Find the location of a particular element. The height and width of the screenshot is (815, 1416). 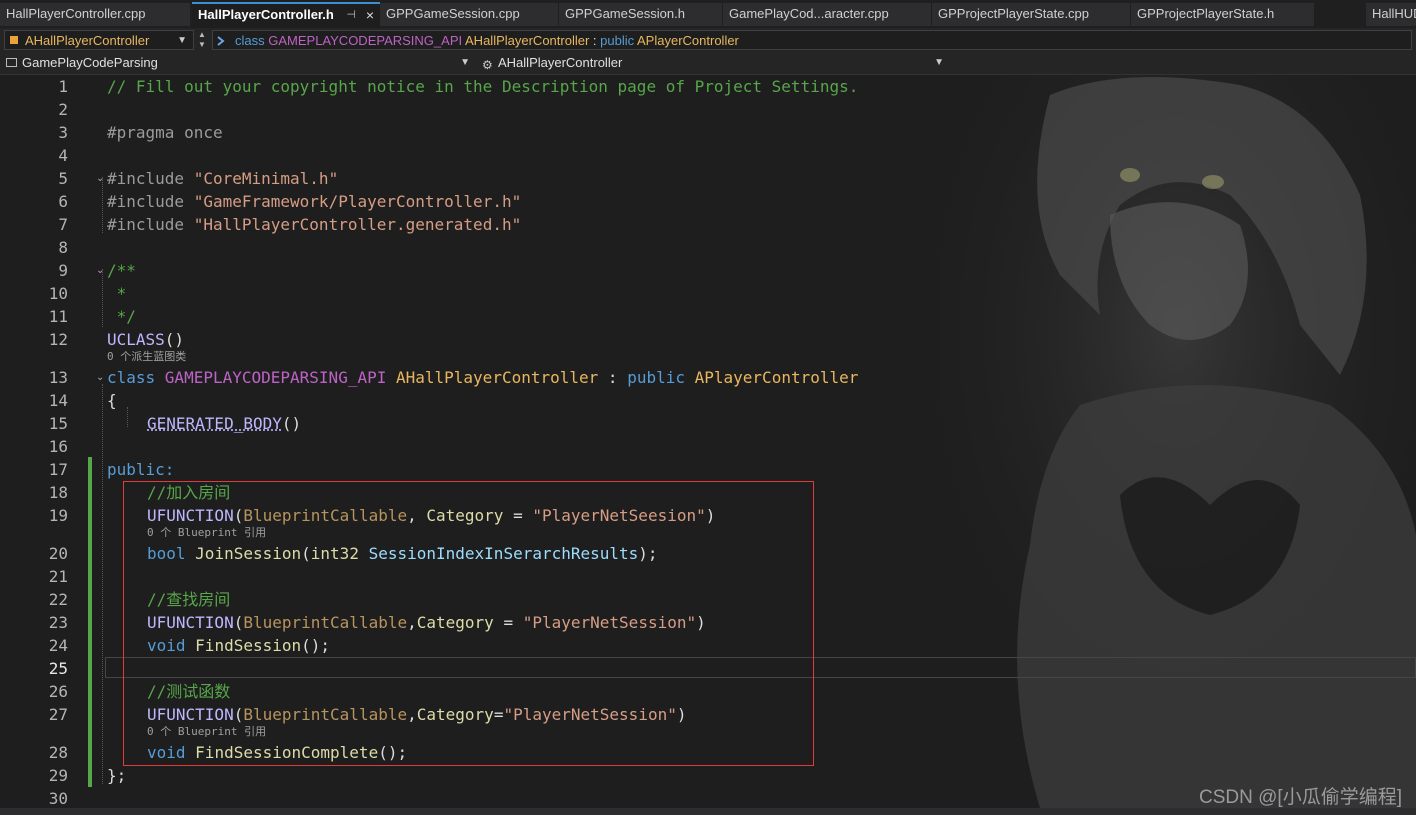

tab-gpprojectplayerstate-cpp: GPProjectPlayerState.cpp is located at coordinates (1031, 14).